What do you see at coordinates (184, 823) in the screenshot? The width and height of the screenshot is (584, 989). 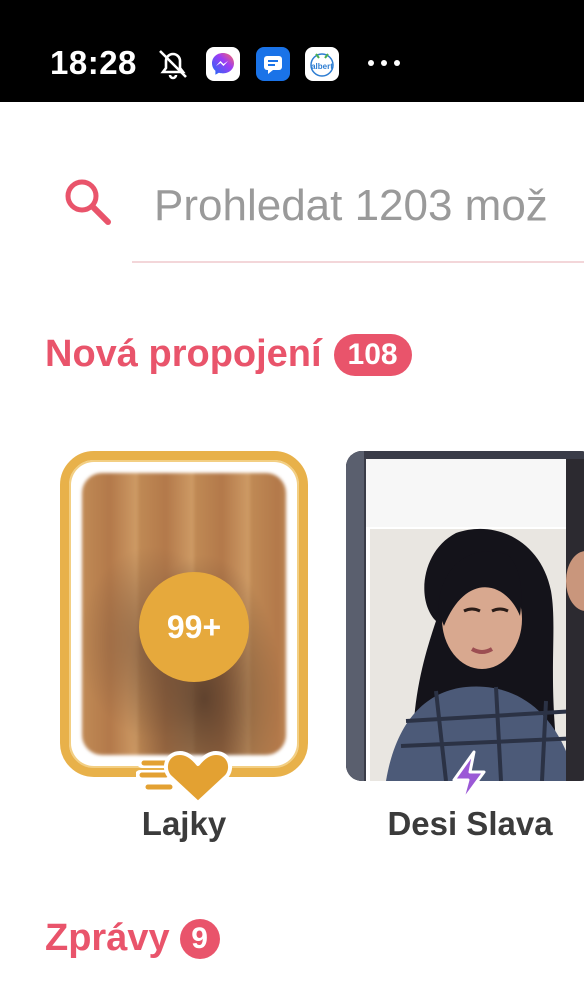 I see `likes-label: Lajky` at bounding box center [184, 823].